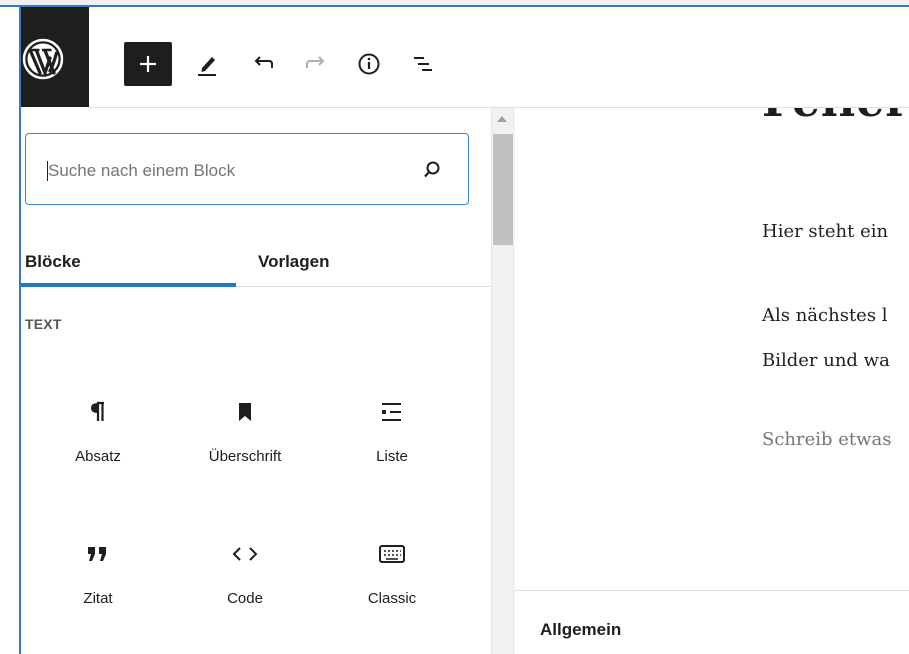 The height and width of the screenshot is (654, 909). Describe the element at coordinates (245, 443) in the screenshot. I see `block-item-heading: Überschrift` at that location.